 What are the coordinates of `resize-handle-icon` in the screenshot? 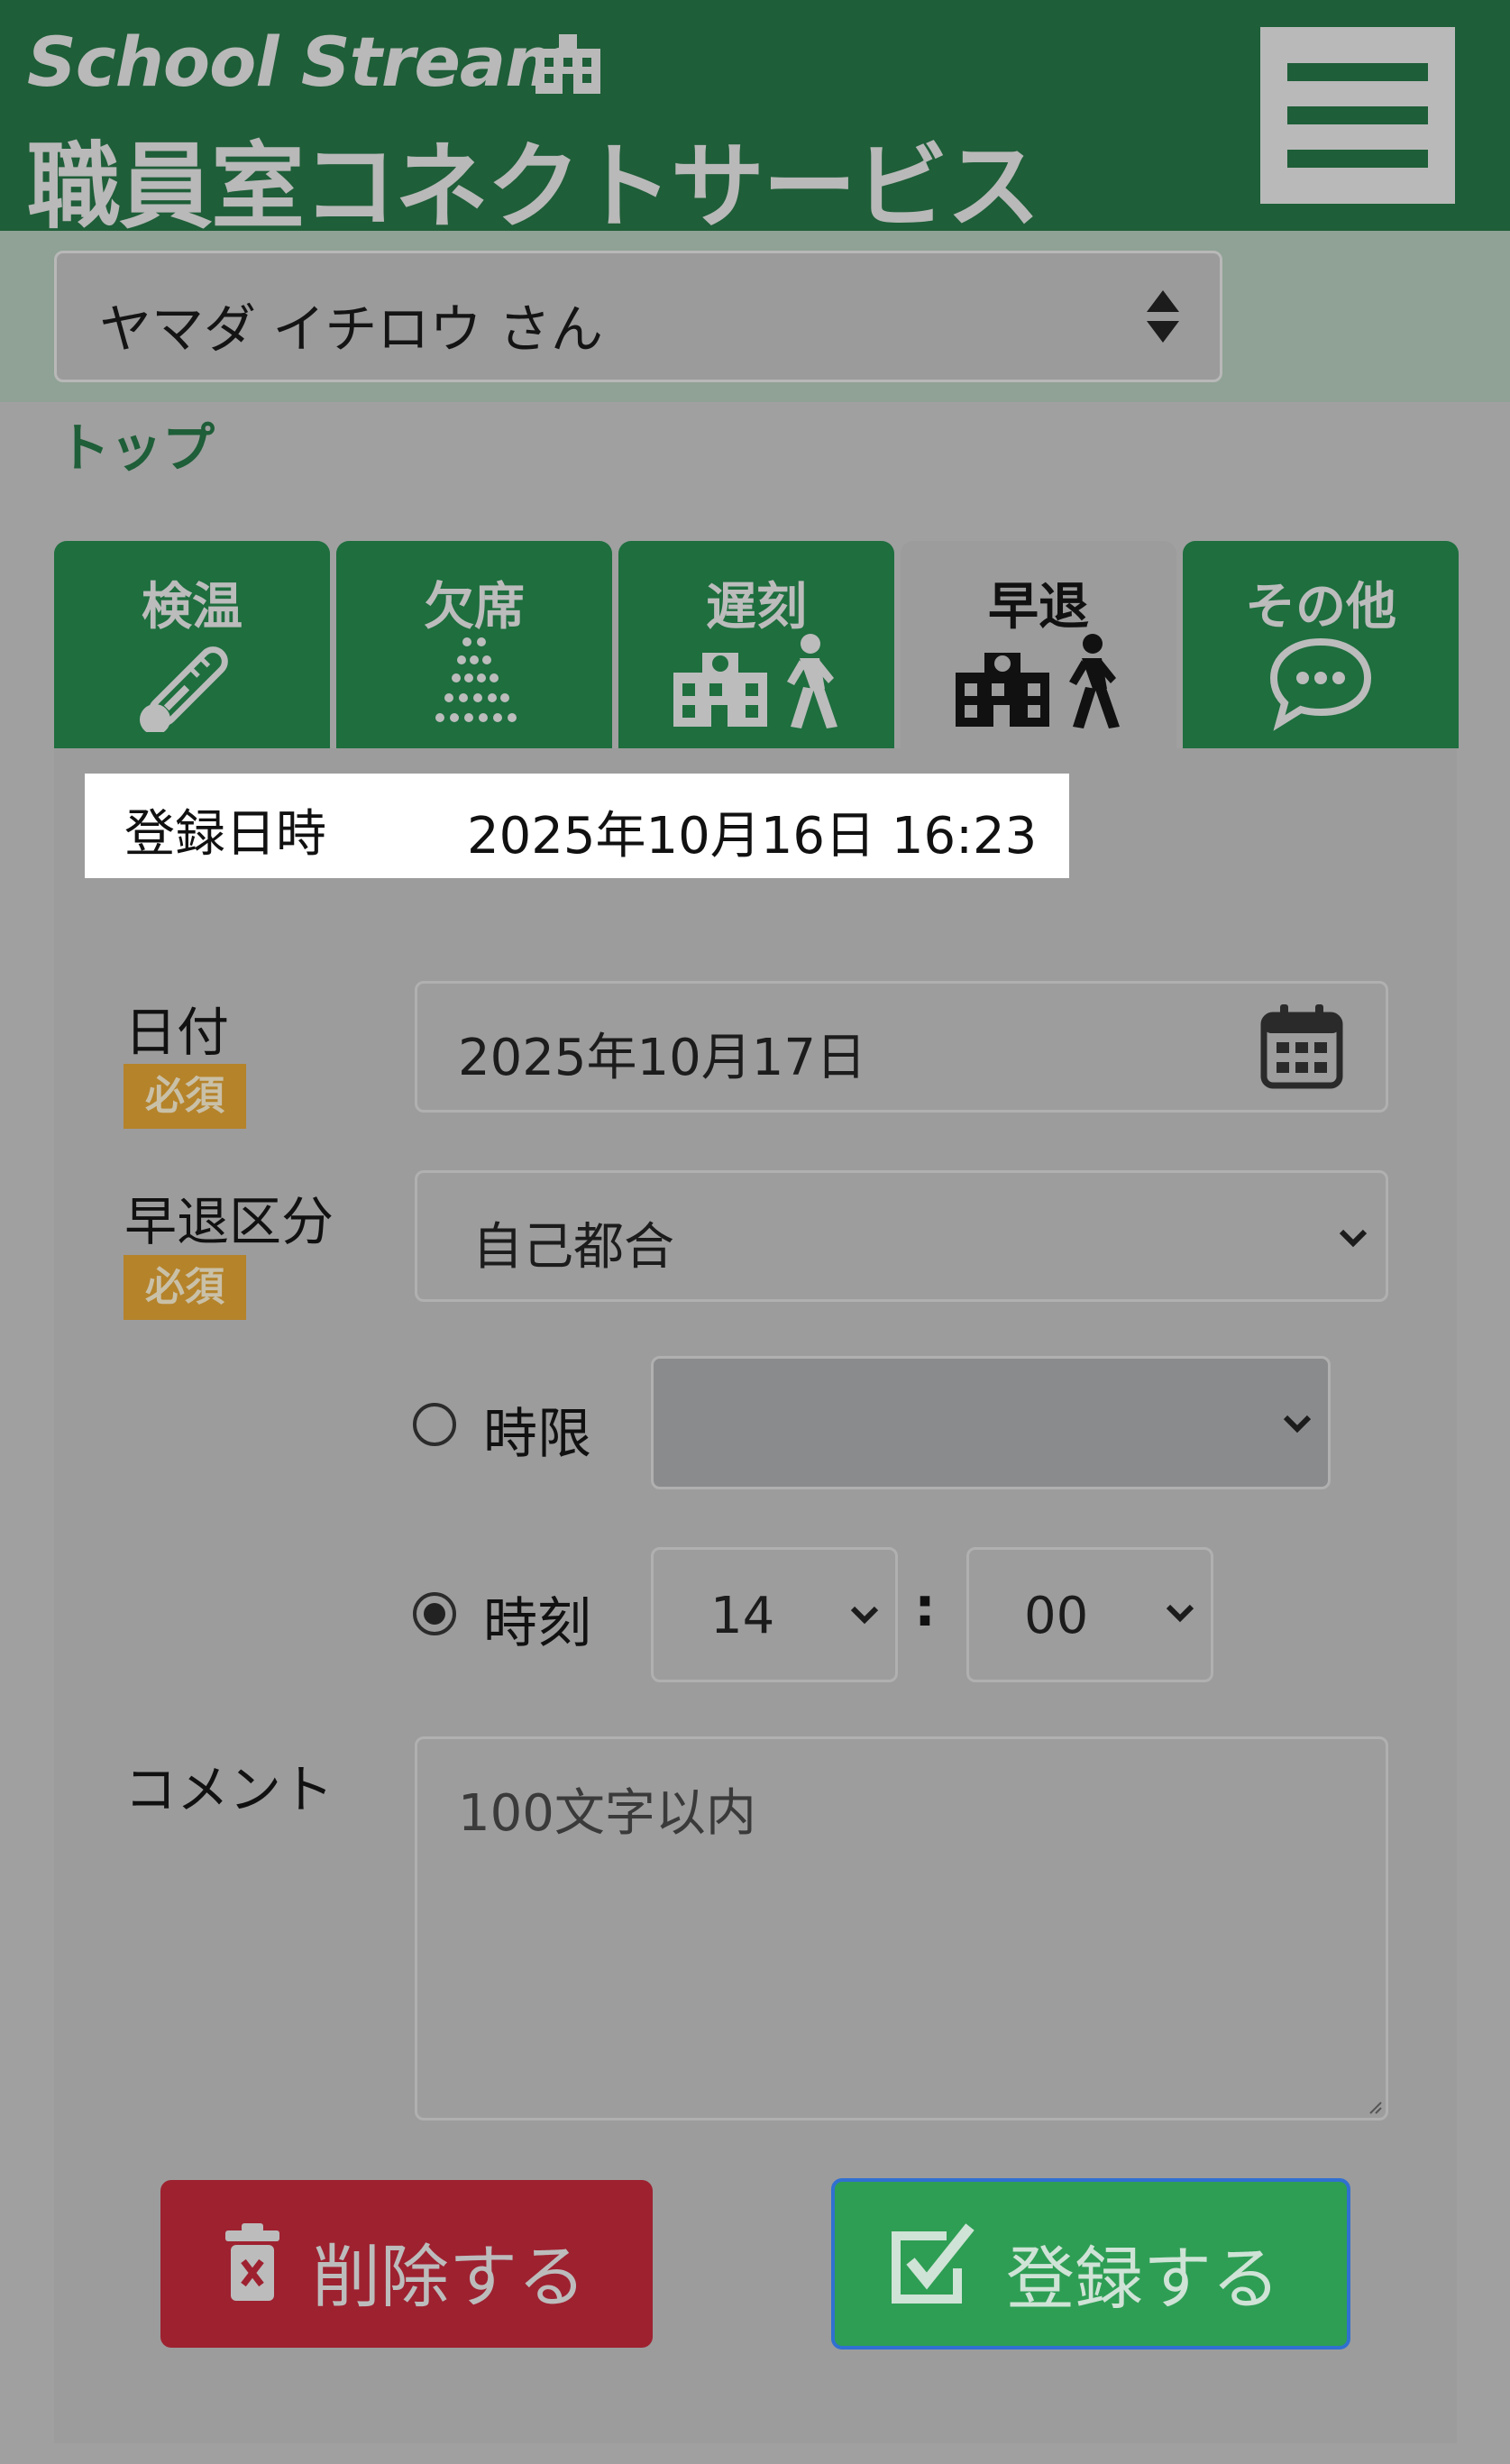 It's located at (1375, 2107).